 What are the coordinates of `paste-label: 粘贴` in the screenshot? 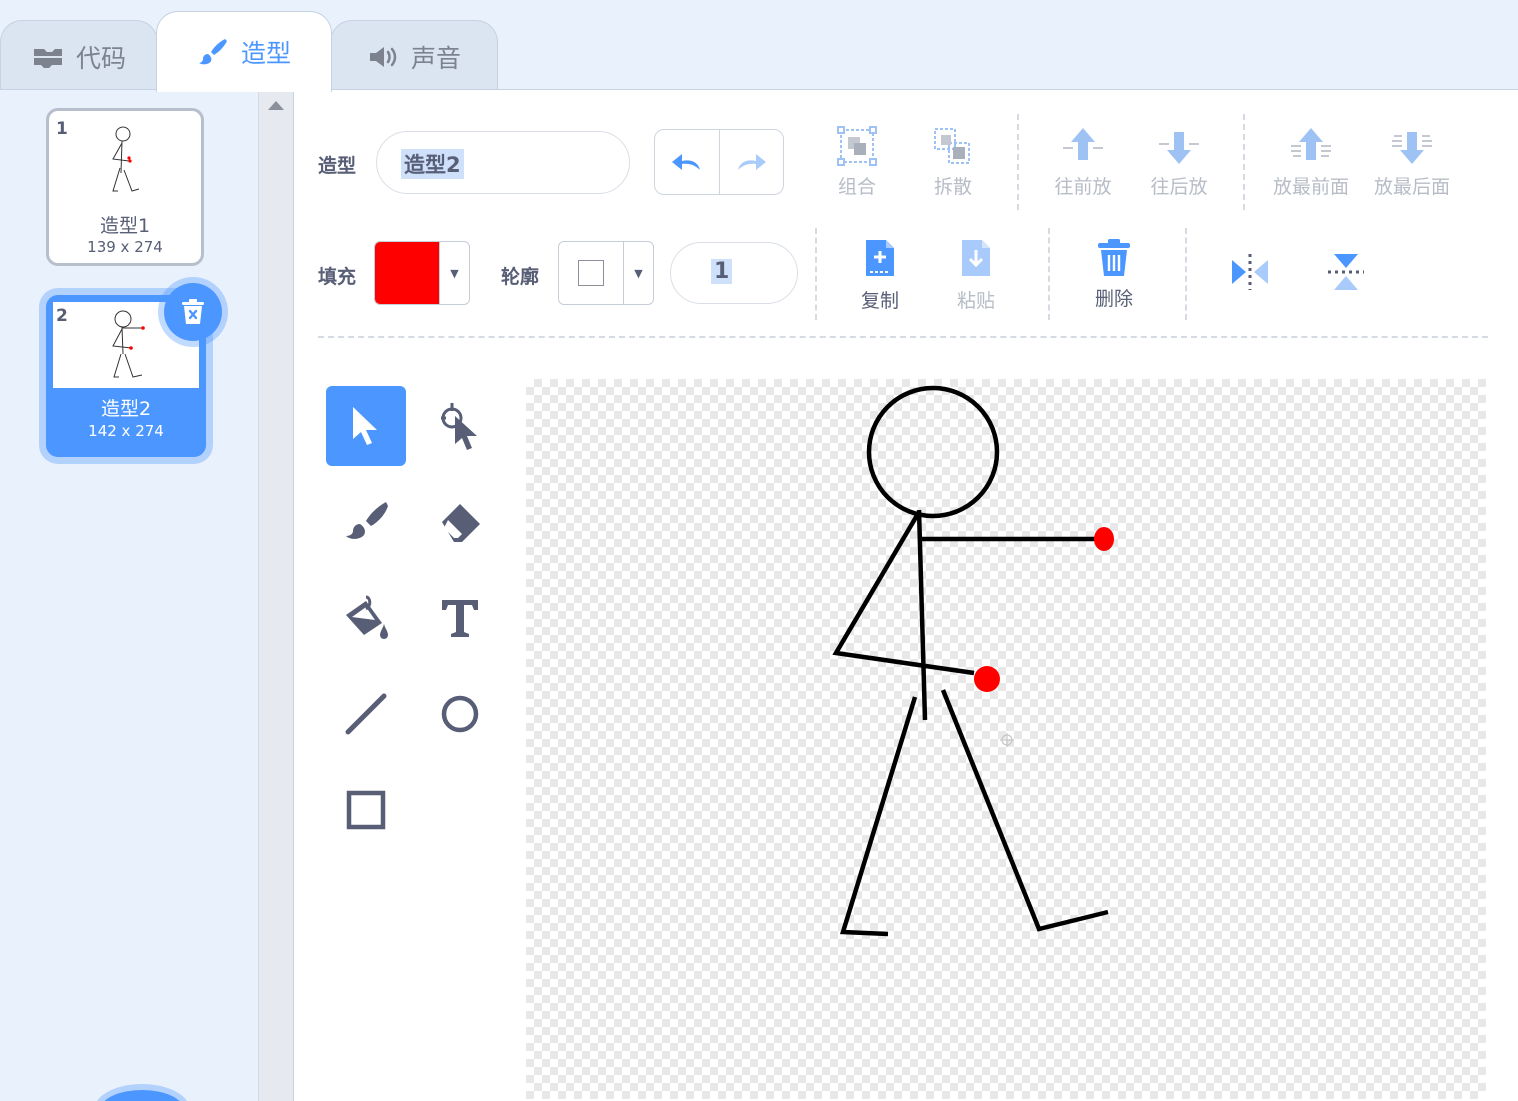 It's located at (975, 301).